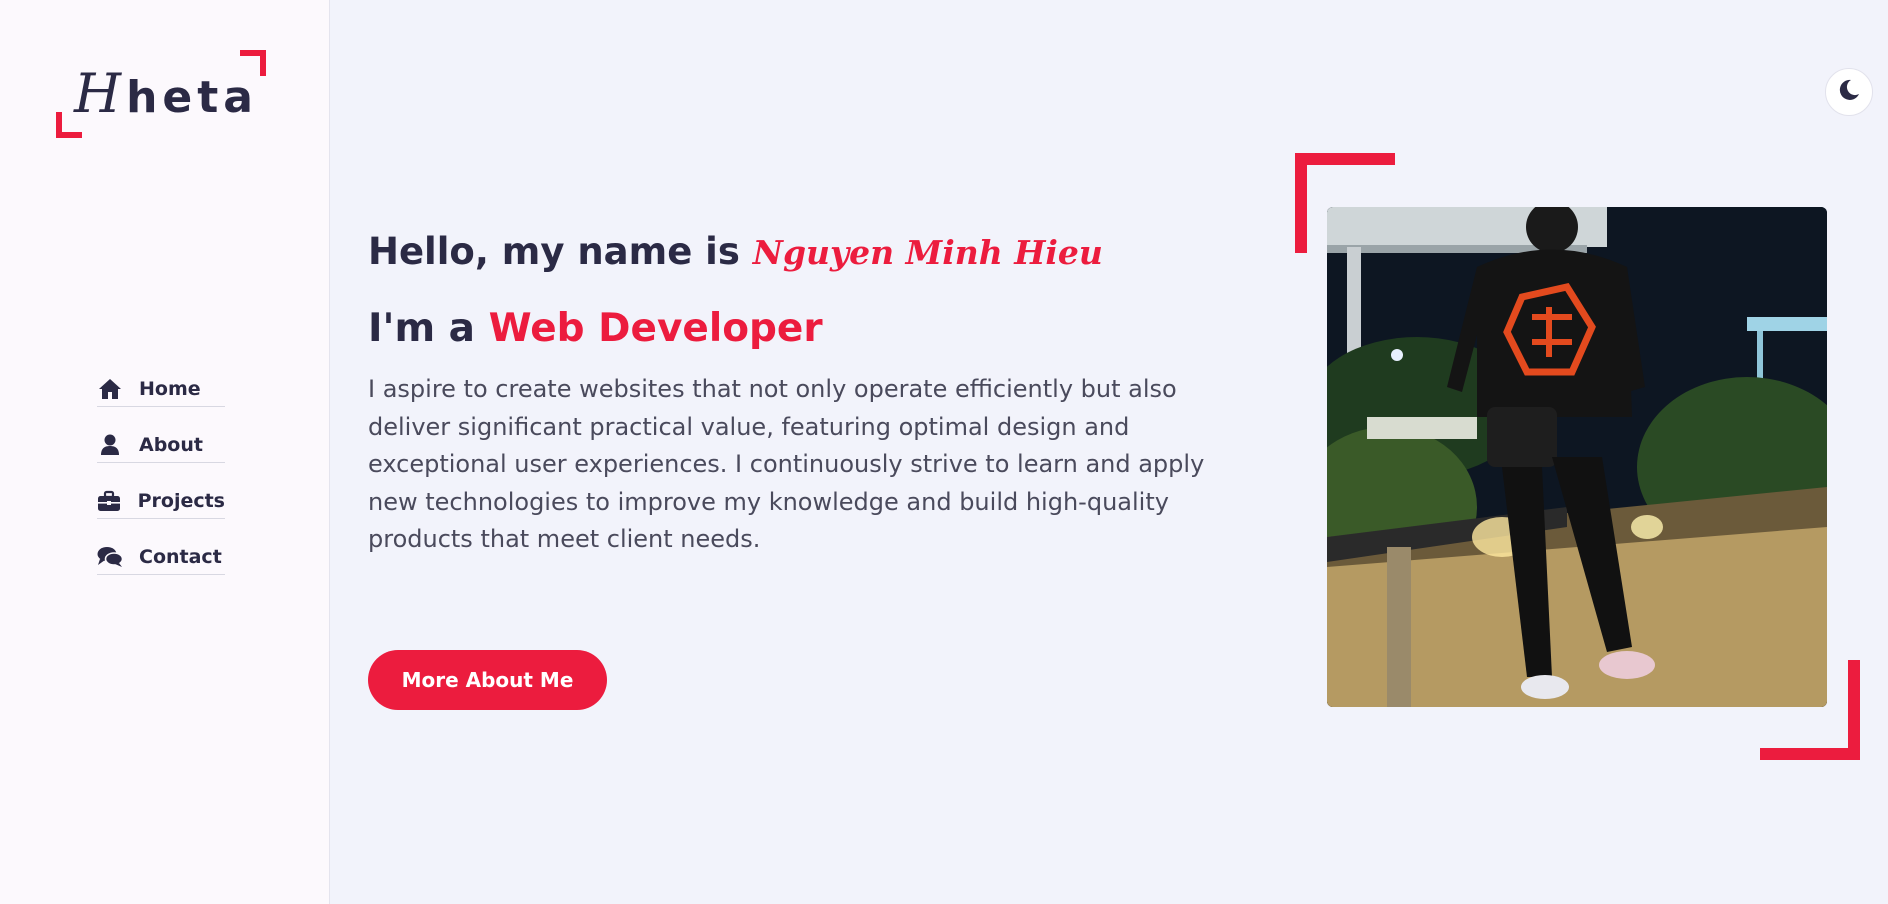 The height and width of the screenshot is (904, 1888). Describe the element at coordinates (110, 445) in the screenshot. I see `user-icon` at that location.